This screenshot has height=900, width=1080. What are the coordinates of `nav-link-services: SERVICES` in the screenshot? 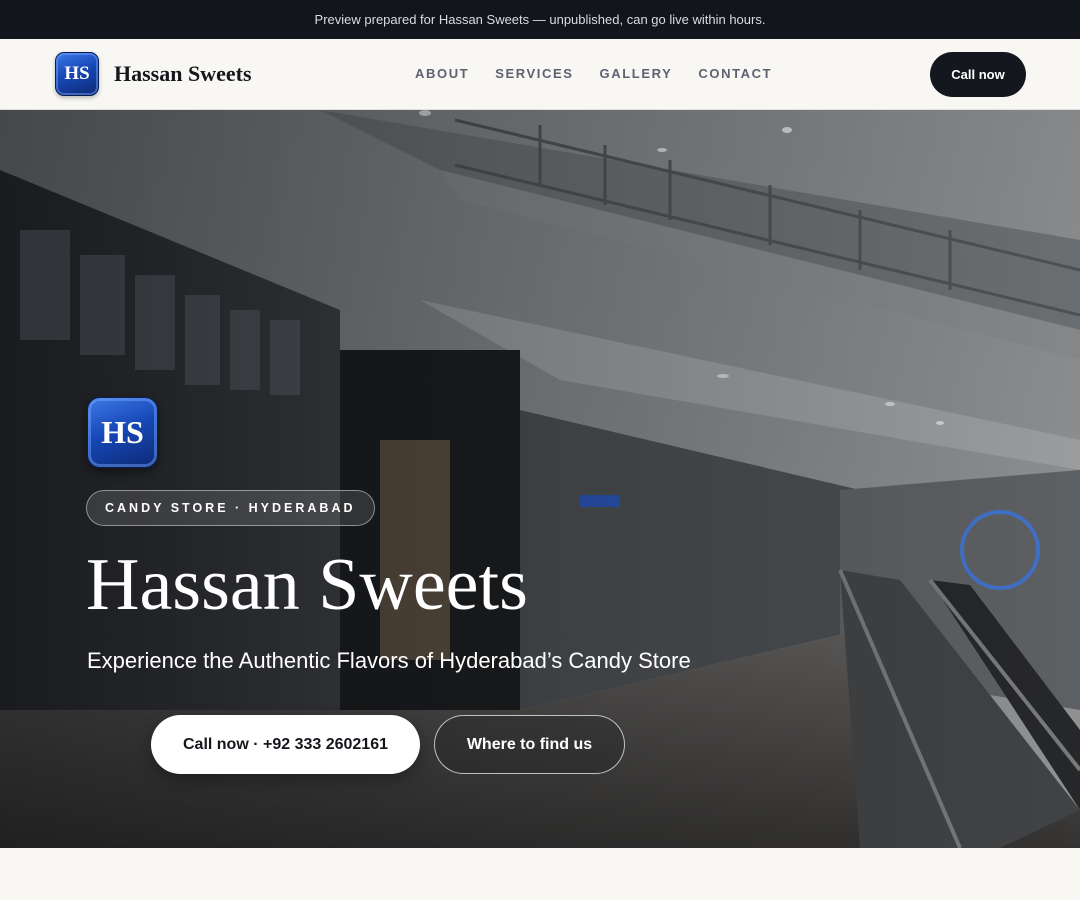 It's located at (534, 73).